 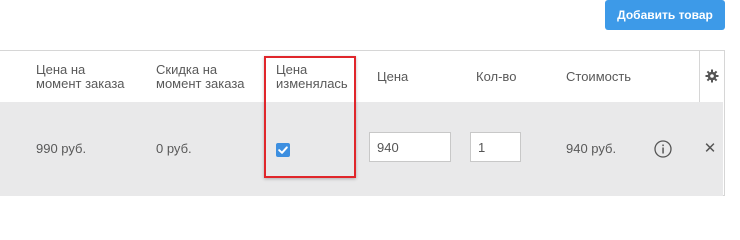 I want to click on info-icon, so click(x=663, y=149).